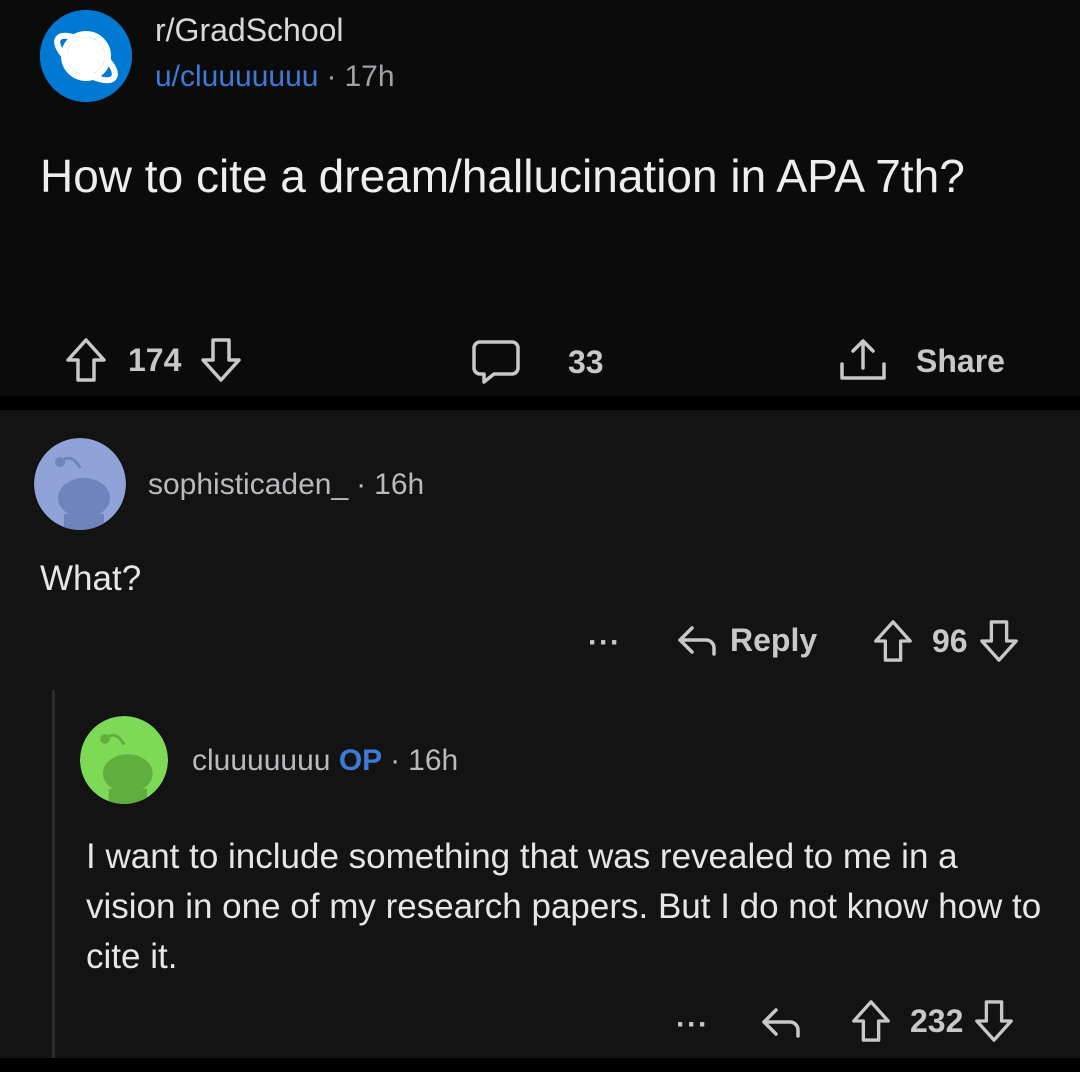 Image resolution: width=1080 pixels, height=1072 pixels. I want to click on reply-label: Reply, so click(774, 639).